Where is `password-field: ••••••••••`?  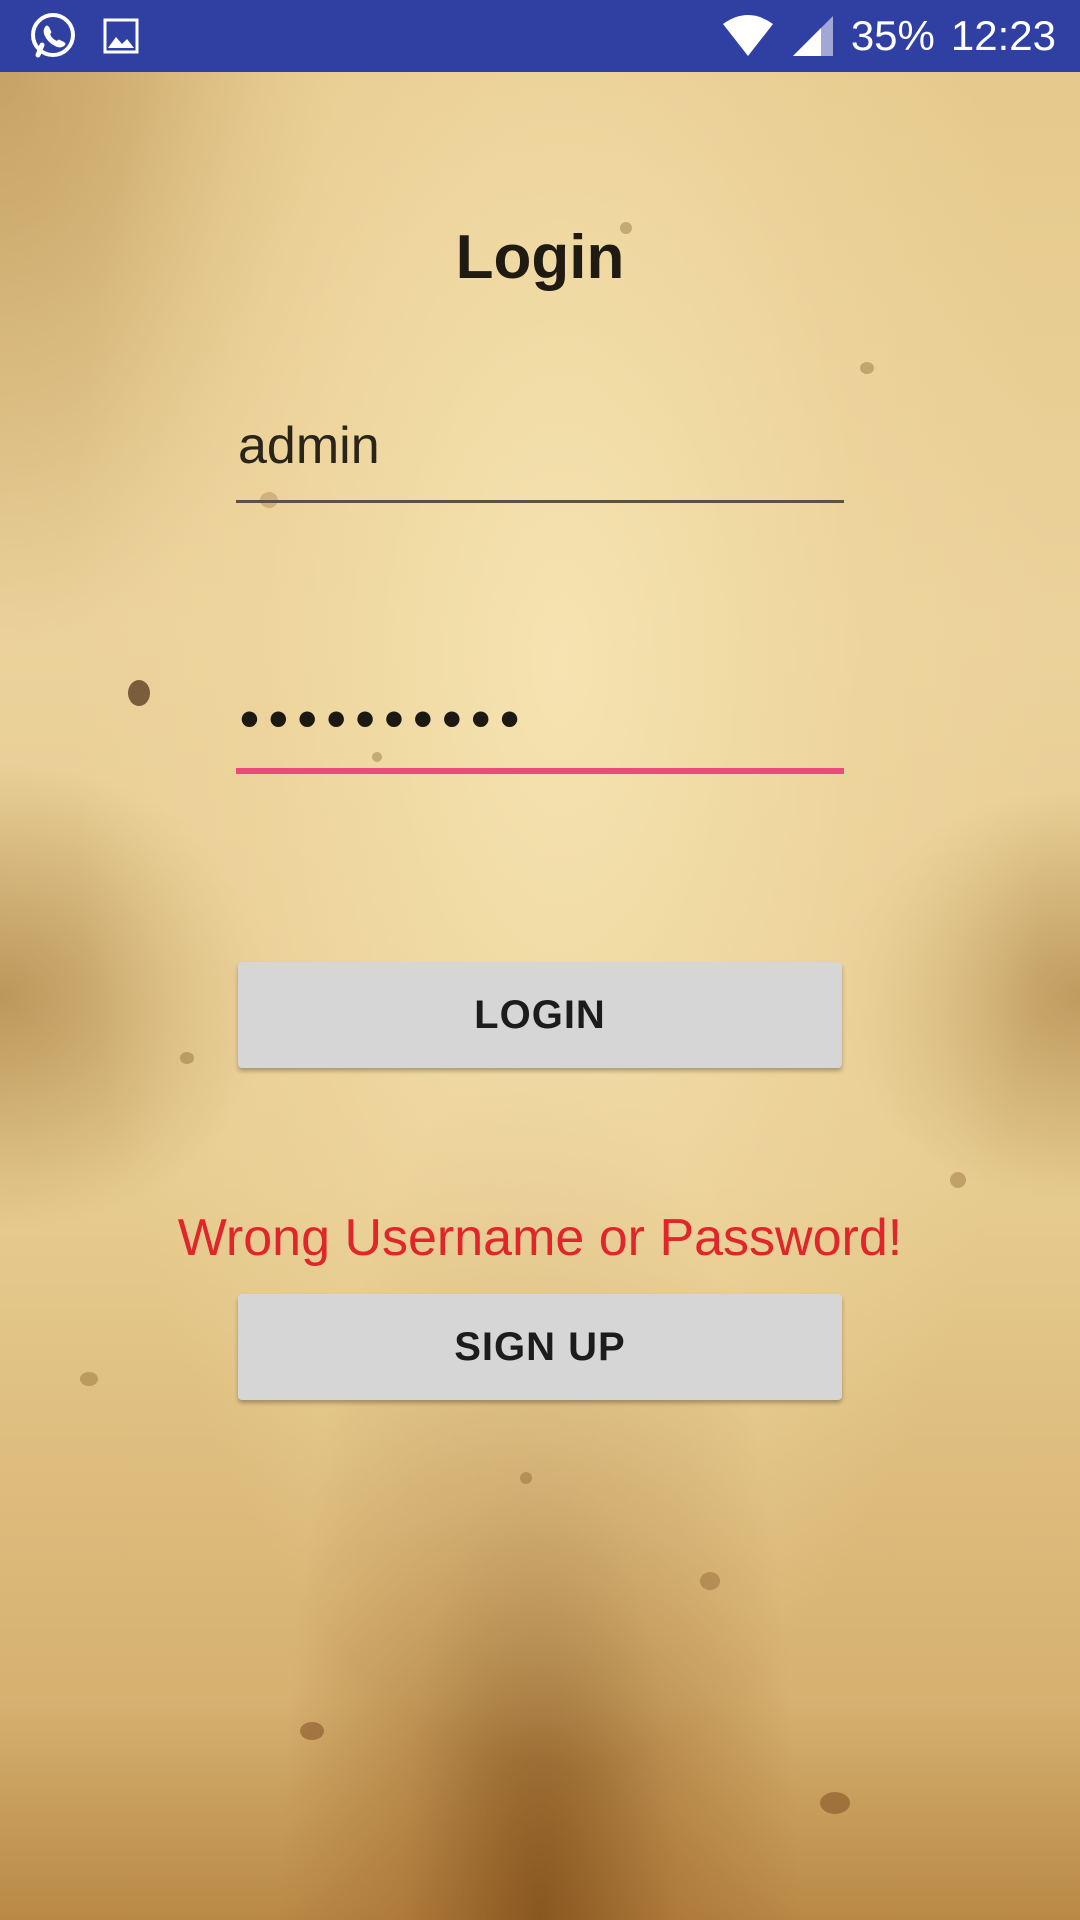 password-field: •••••••••• is located at coordinates (540, 758).